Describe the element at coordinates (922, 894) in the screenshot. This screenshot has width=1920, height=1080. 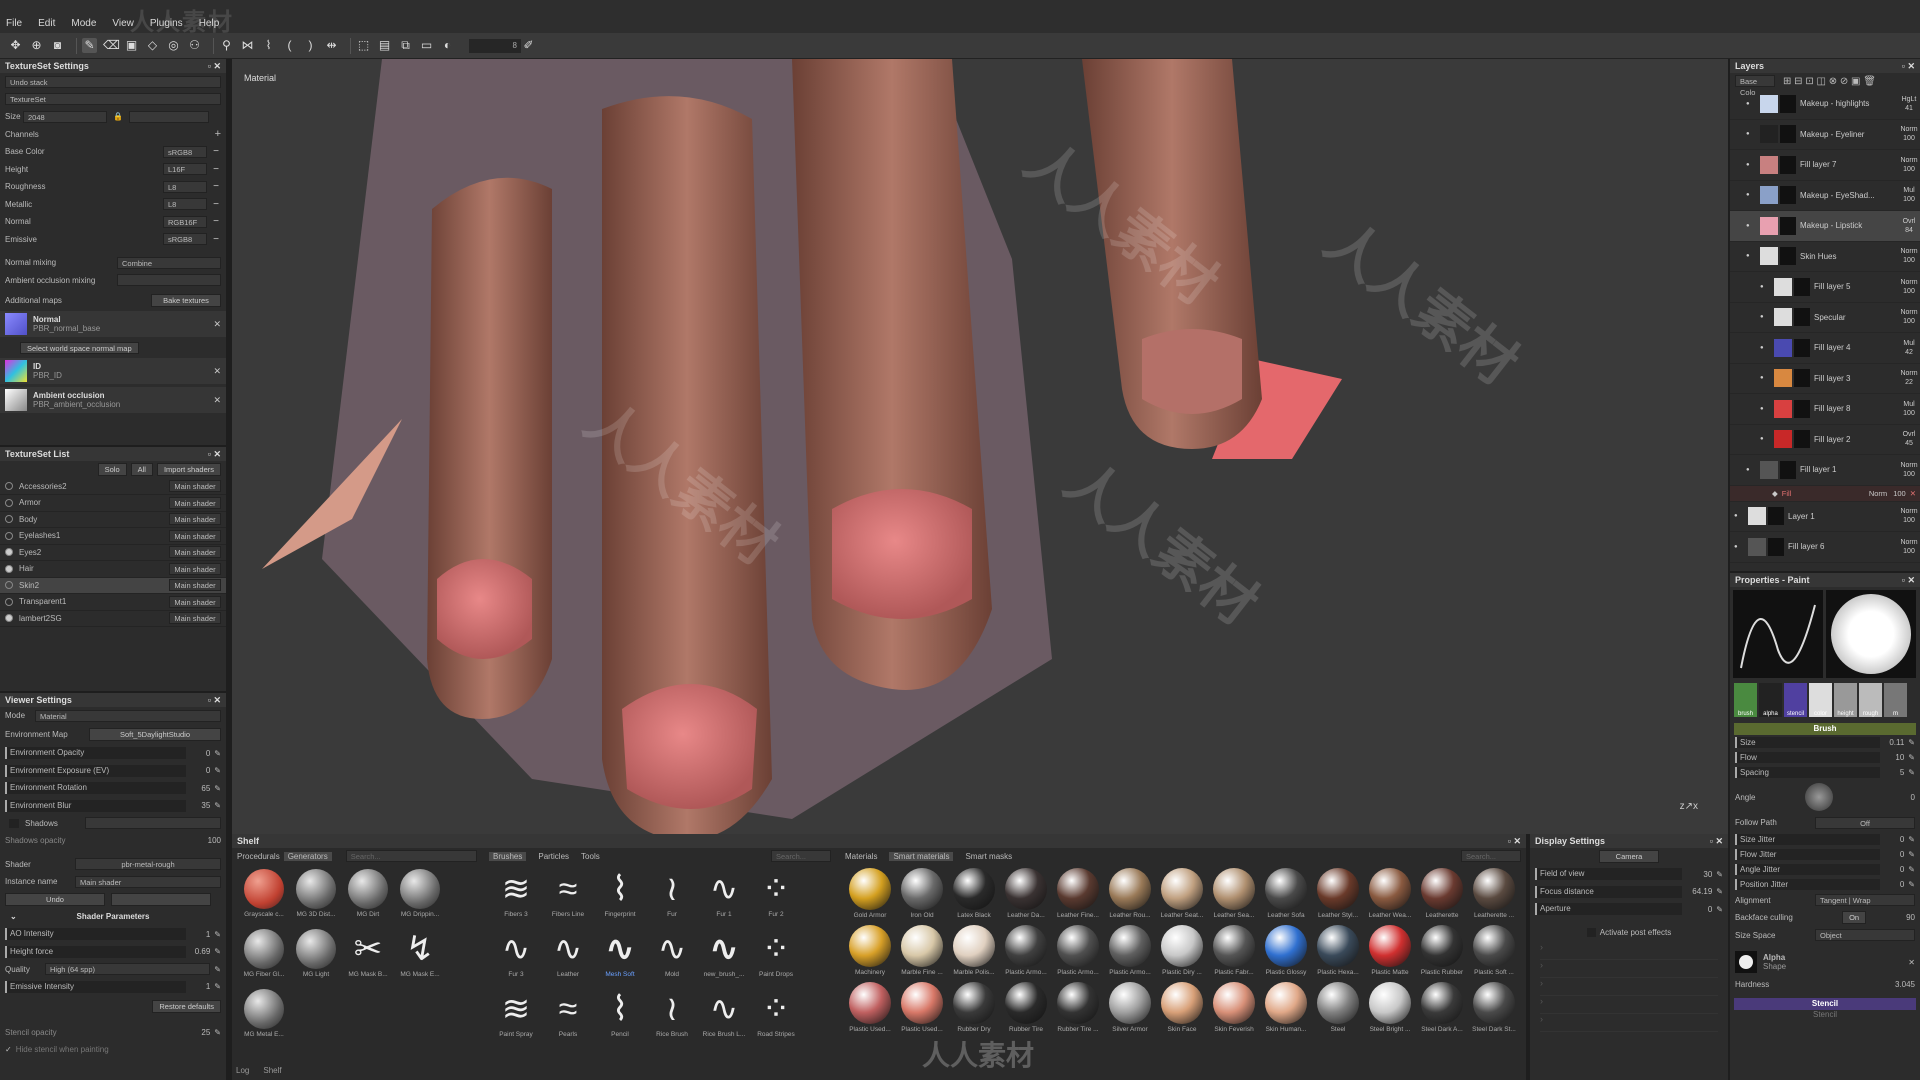
I see `material-item: Iron Old` at that location.